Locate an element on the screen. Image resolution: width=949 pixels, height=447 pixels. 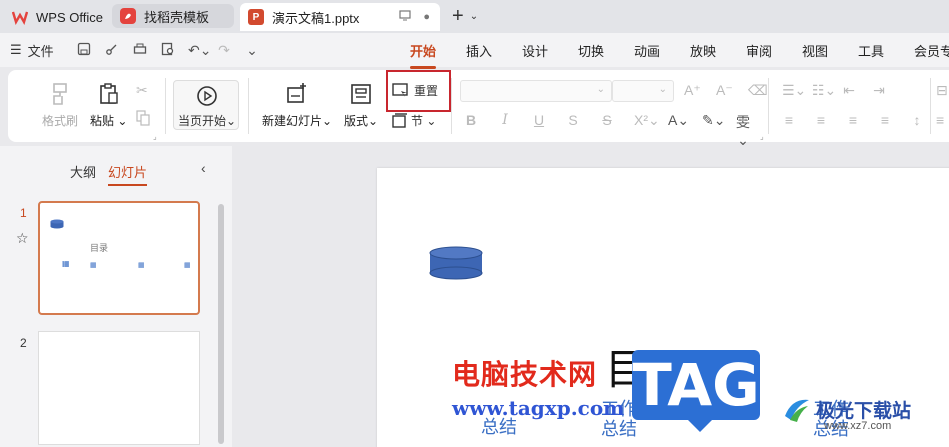
slide-thumbnail-1: 目录 ▦ ▦ ▦ ▦ is located at coordinates (119, 258).